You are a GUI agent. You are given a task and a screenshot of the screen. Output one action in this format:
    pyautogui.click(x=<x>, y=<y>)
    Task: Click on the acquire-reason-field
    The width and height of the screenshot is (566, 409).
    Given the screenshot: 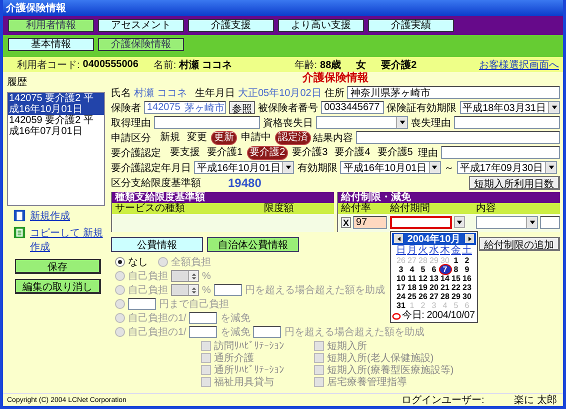 What is the action you would take?
    pyautogui.click(x=207, y=122)
    